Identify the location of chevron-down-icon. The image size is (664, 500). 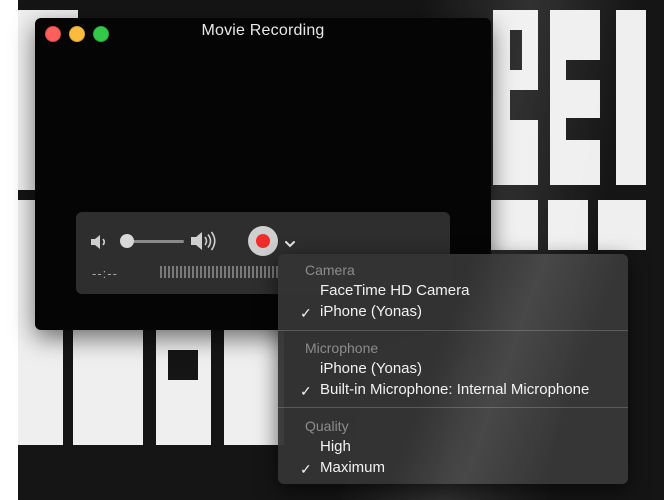
(290, 245).